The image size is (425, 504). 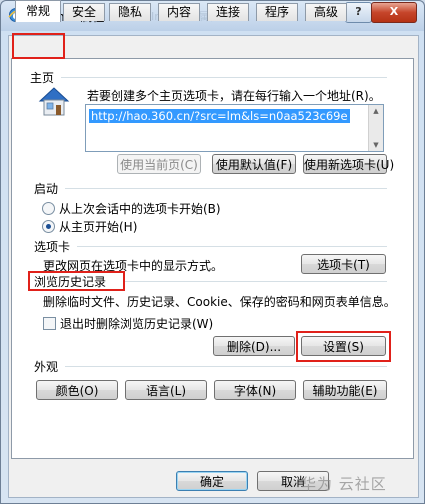 What do you see at coordinates (46, 189) in the screenshot?
I see `startup-section-label: 启动` at bounding box center [46, 189].